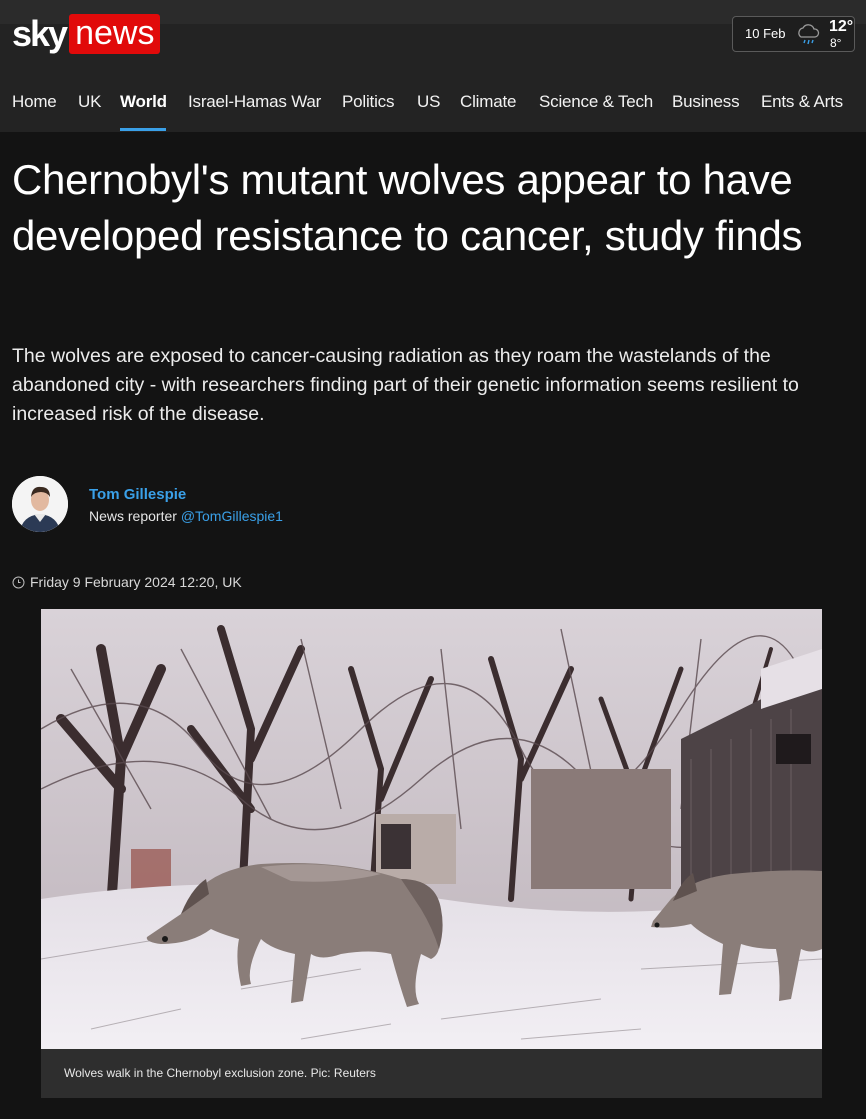 This screenshot has width=866, height=1119. What do you see at coordinates (136, 582) in the screenshot?
I see `timestamp-text: Friday 9 February 2024 12:20, UK` at bounding box center [136, 582].